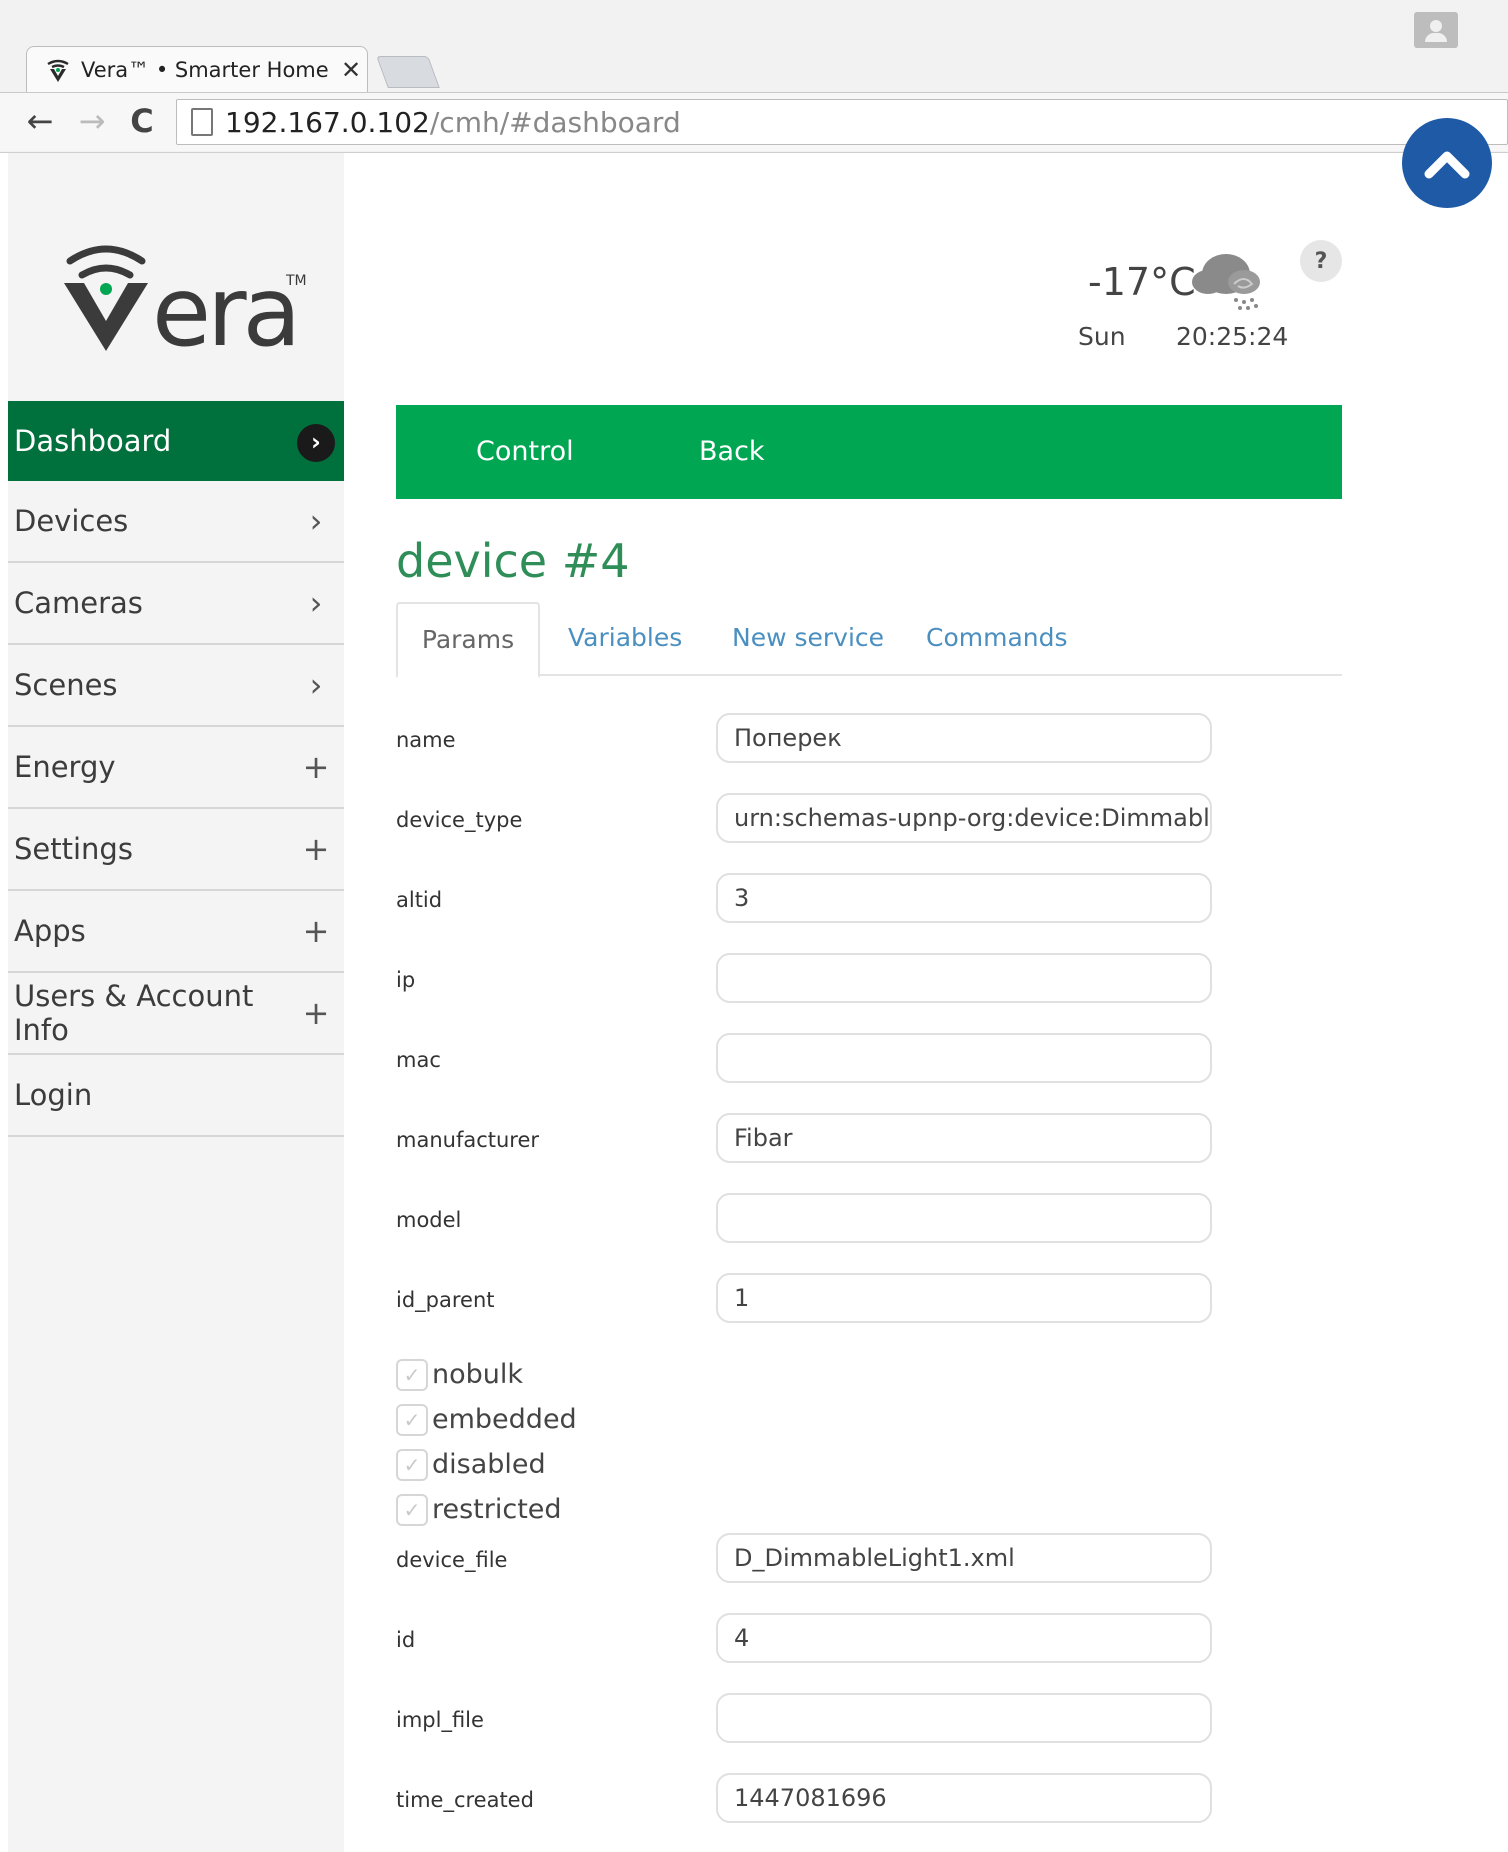  I want to click on tab-variables: Variables, so click(625, 638).